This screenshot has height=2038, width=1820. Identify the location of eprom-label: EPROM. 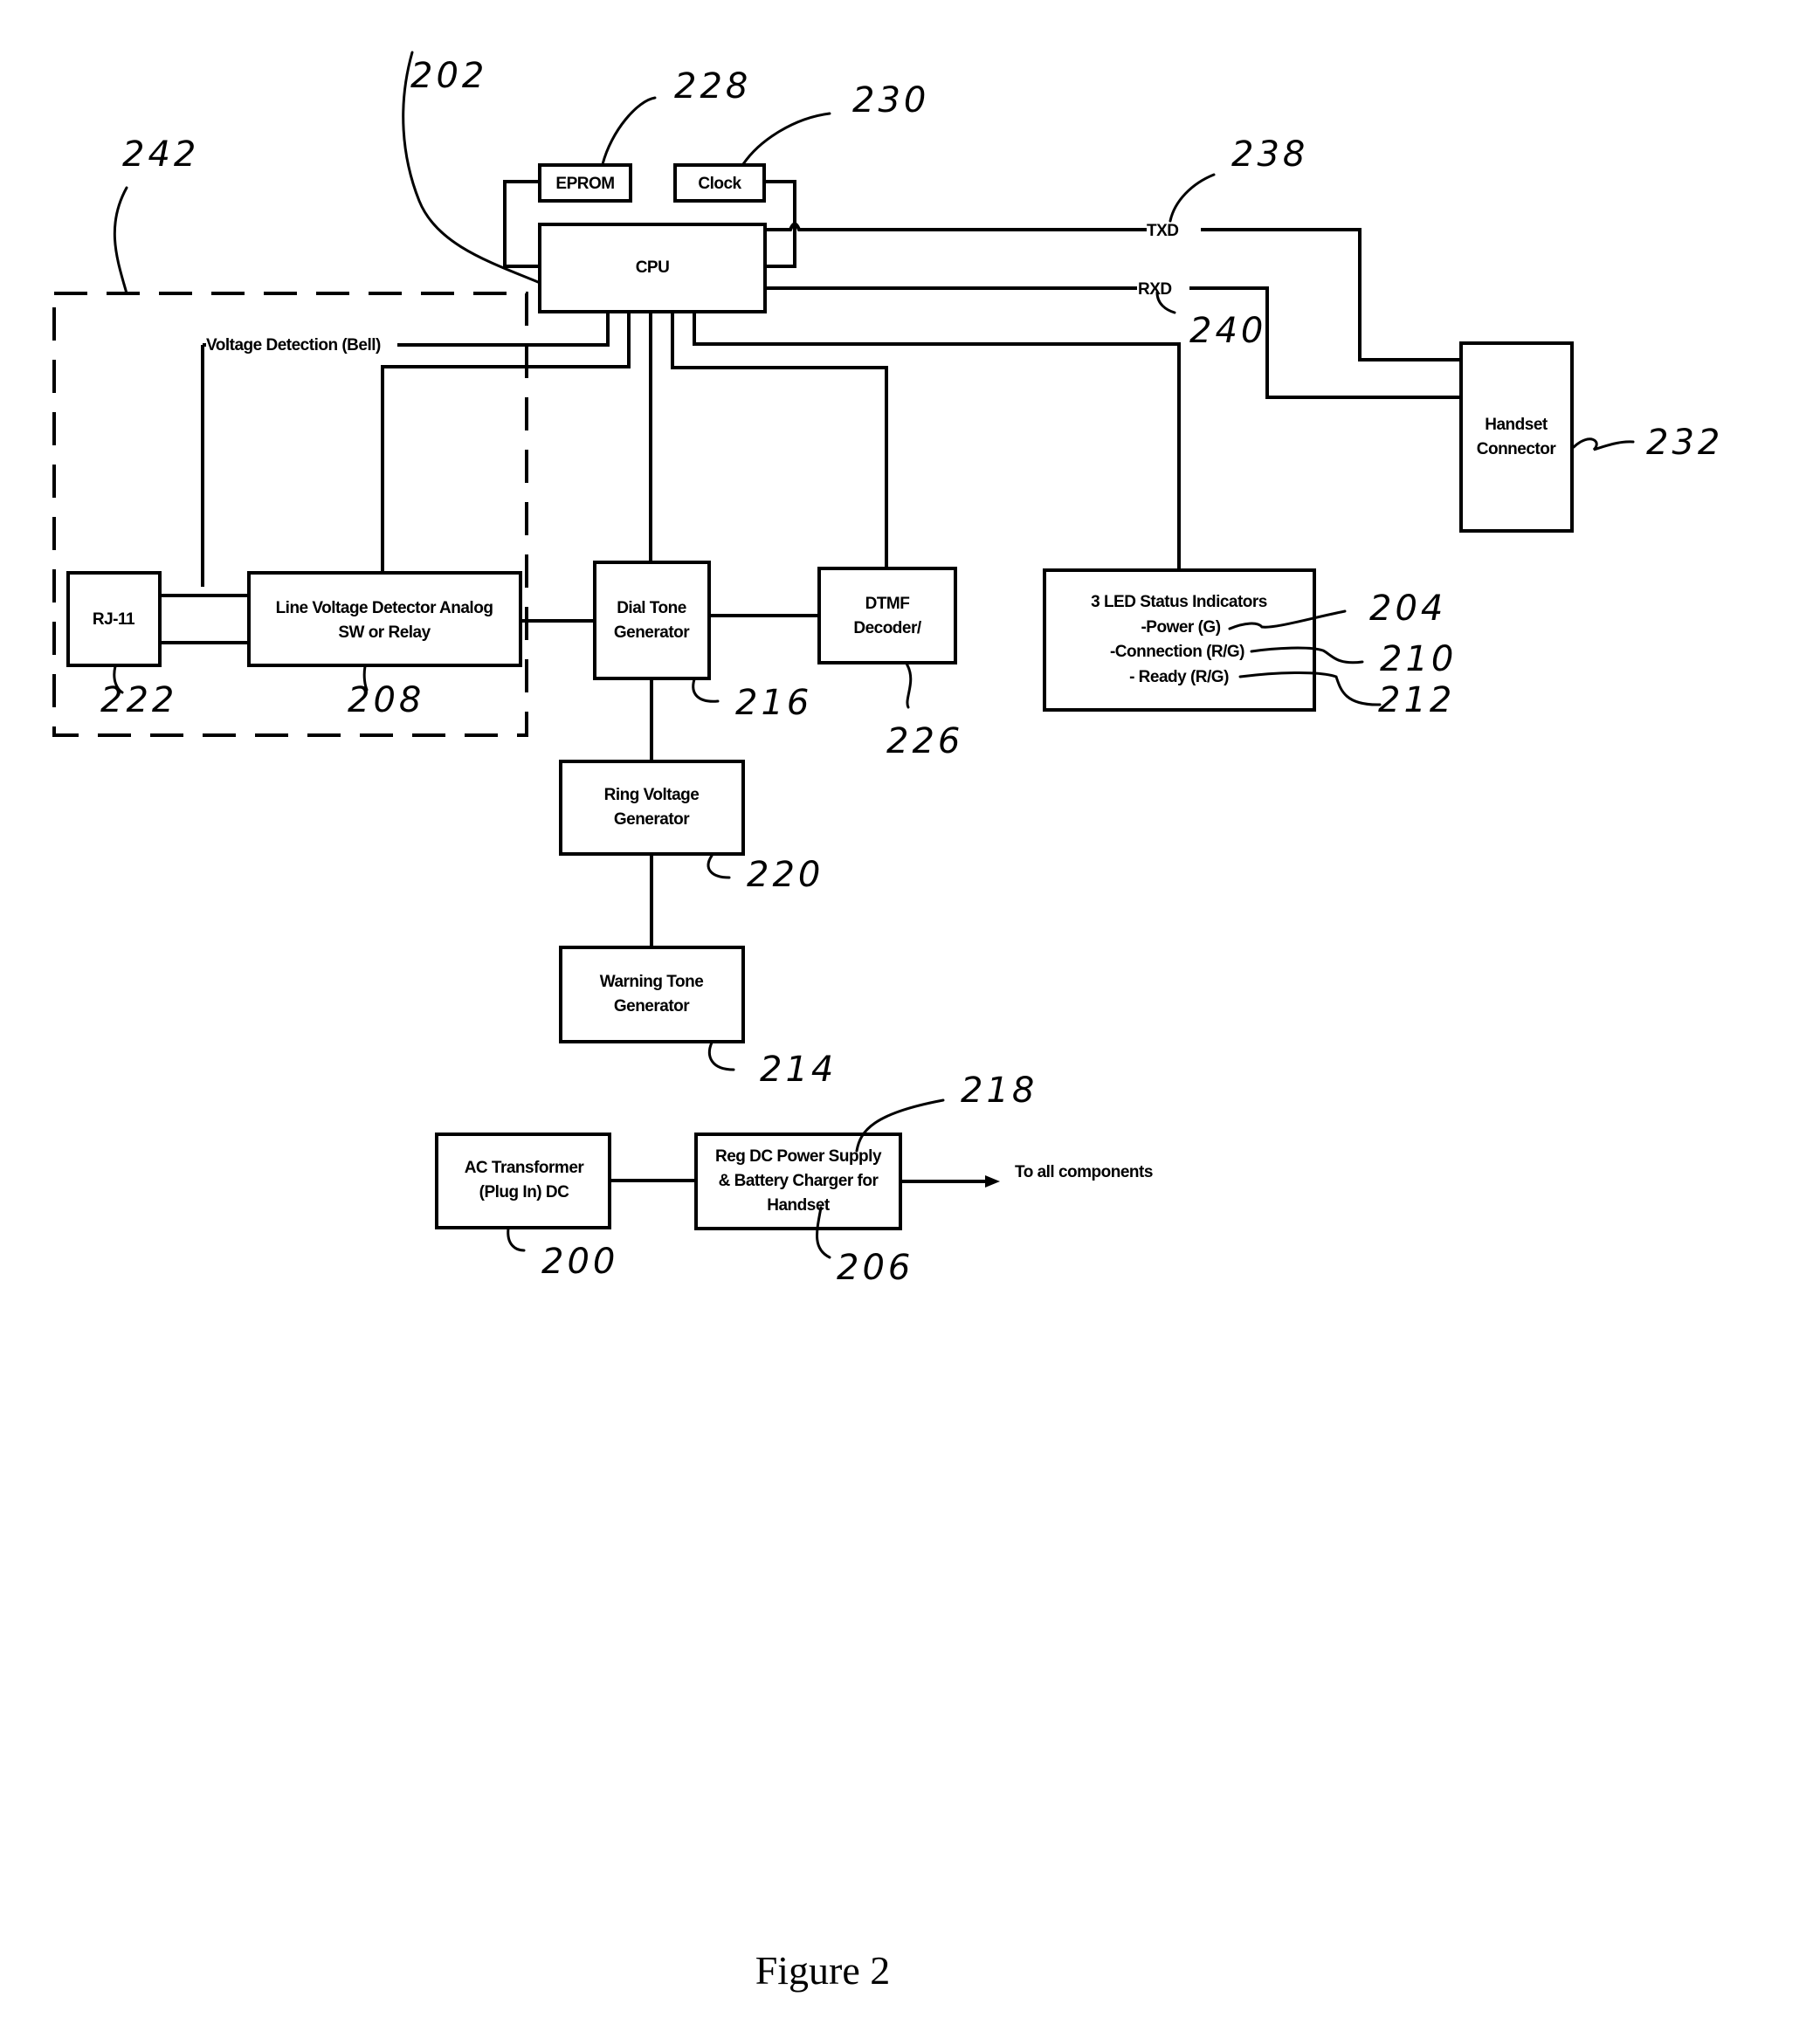
(584, 184).